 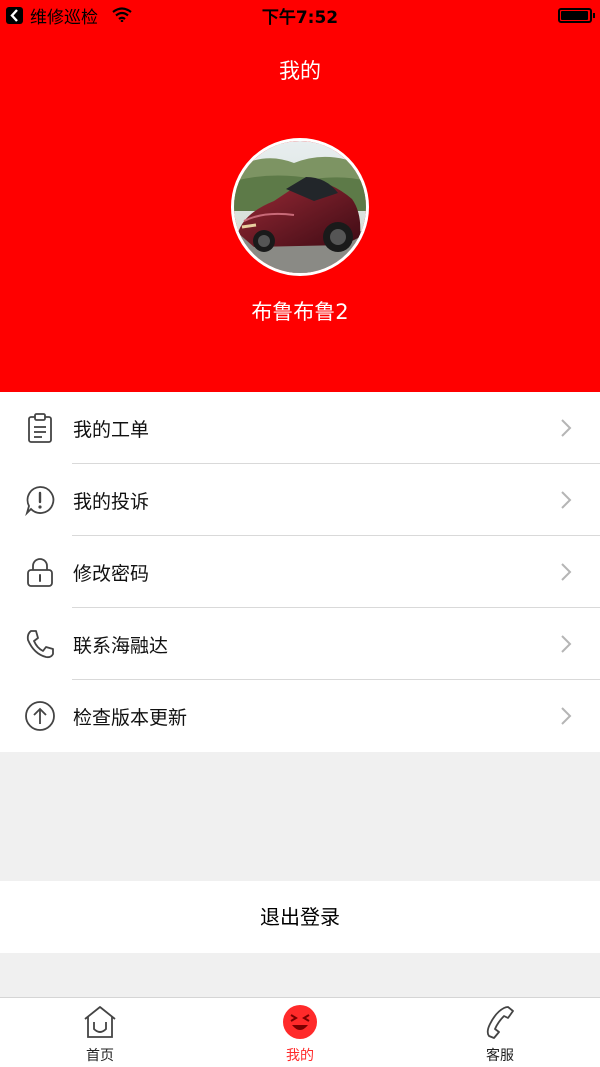 I want to click on menu-item-contact: 联系海融达, so click(x=300, y=644).